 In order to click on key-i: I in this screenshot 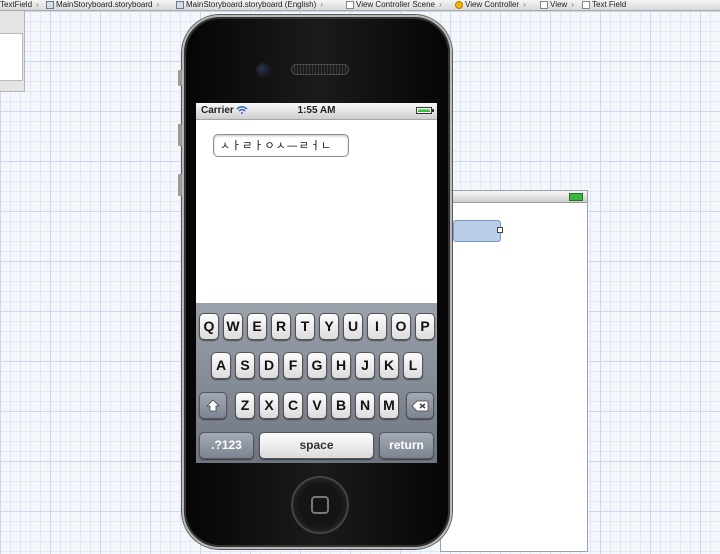, I will do `click(377, 326)`.